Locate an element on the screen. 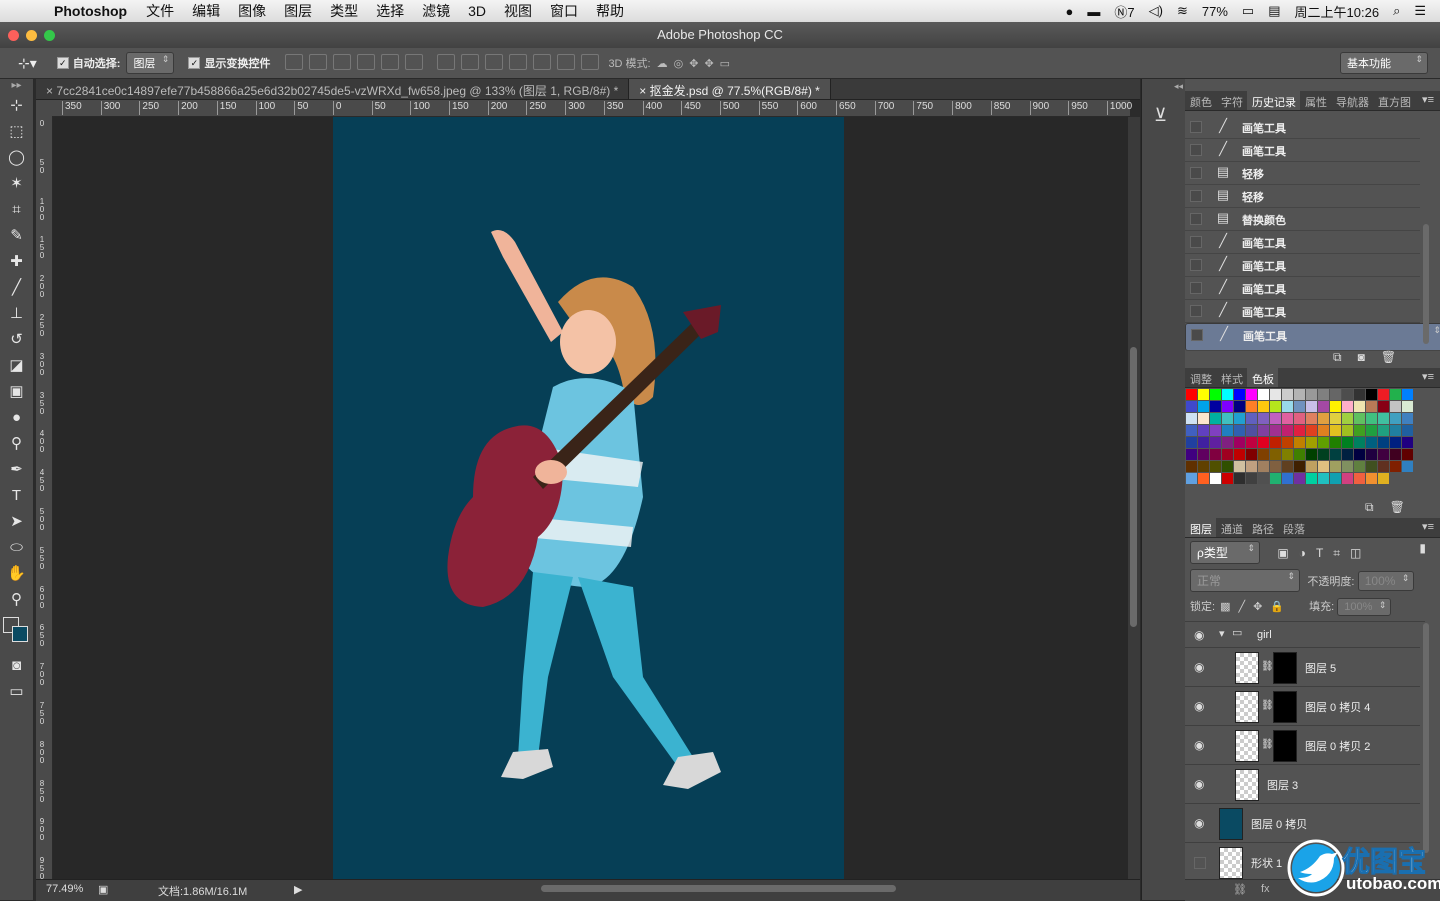  tab-navigator: 导航器 is located at coordinates (1352, 100).